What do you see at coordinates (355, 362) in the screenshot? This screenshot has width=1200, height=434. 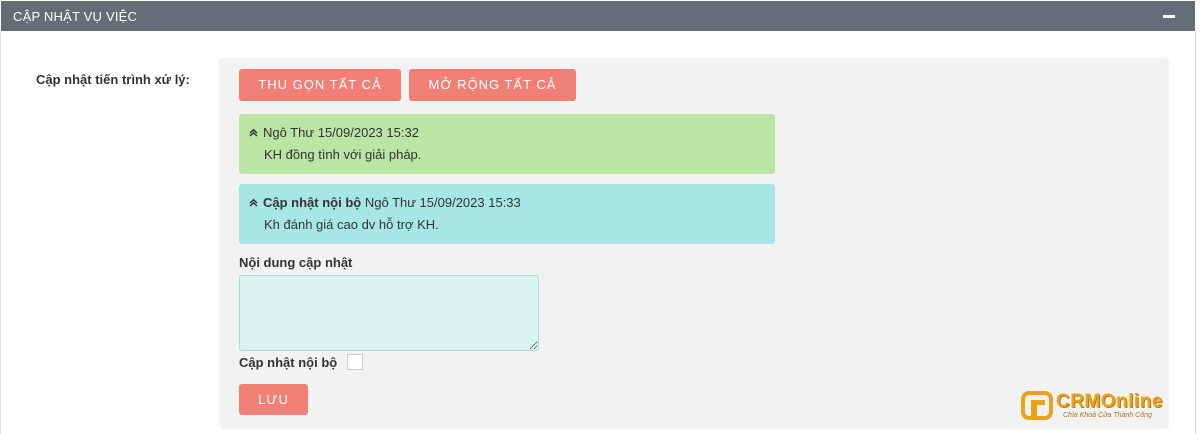 I see `internal-update-checkbox` at bounding box center [355, 362].